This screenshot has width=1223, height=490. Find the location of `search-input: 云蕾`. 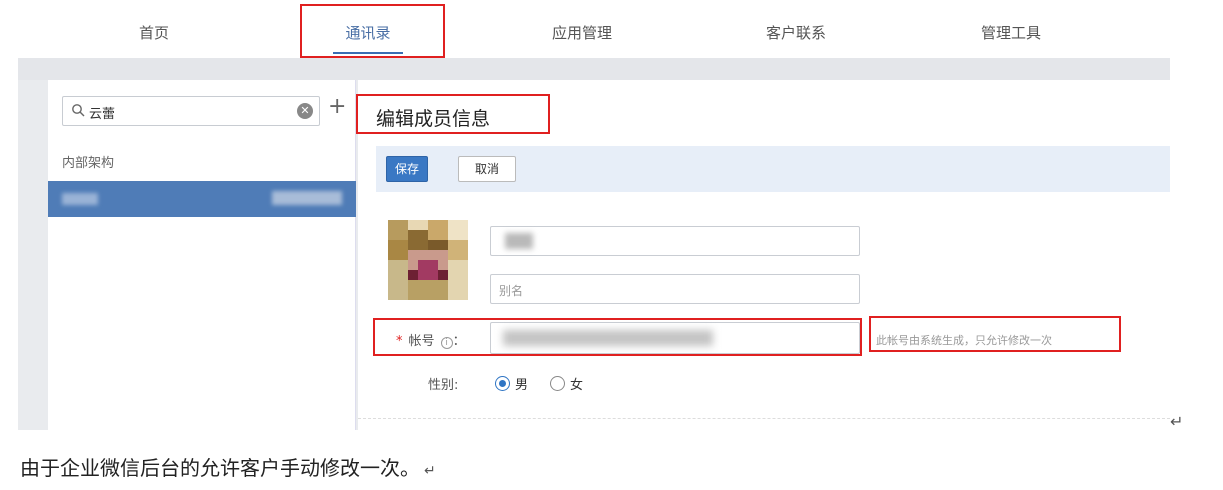

search-input: 云蕾 is located at coordinates (102, 112).